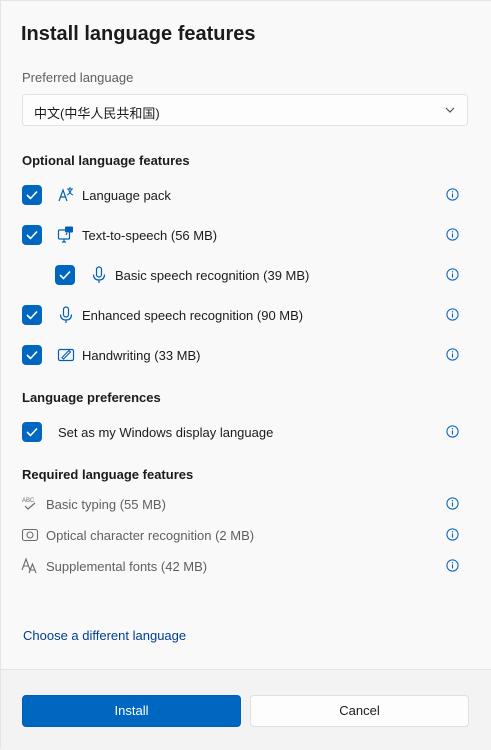 This screenshot has height=750, width=491. Describe the element at coordinates (106, 504) in the screenshot. I see `basic-typing-label: Basic typing (55 MB)` at that location.